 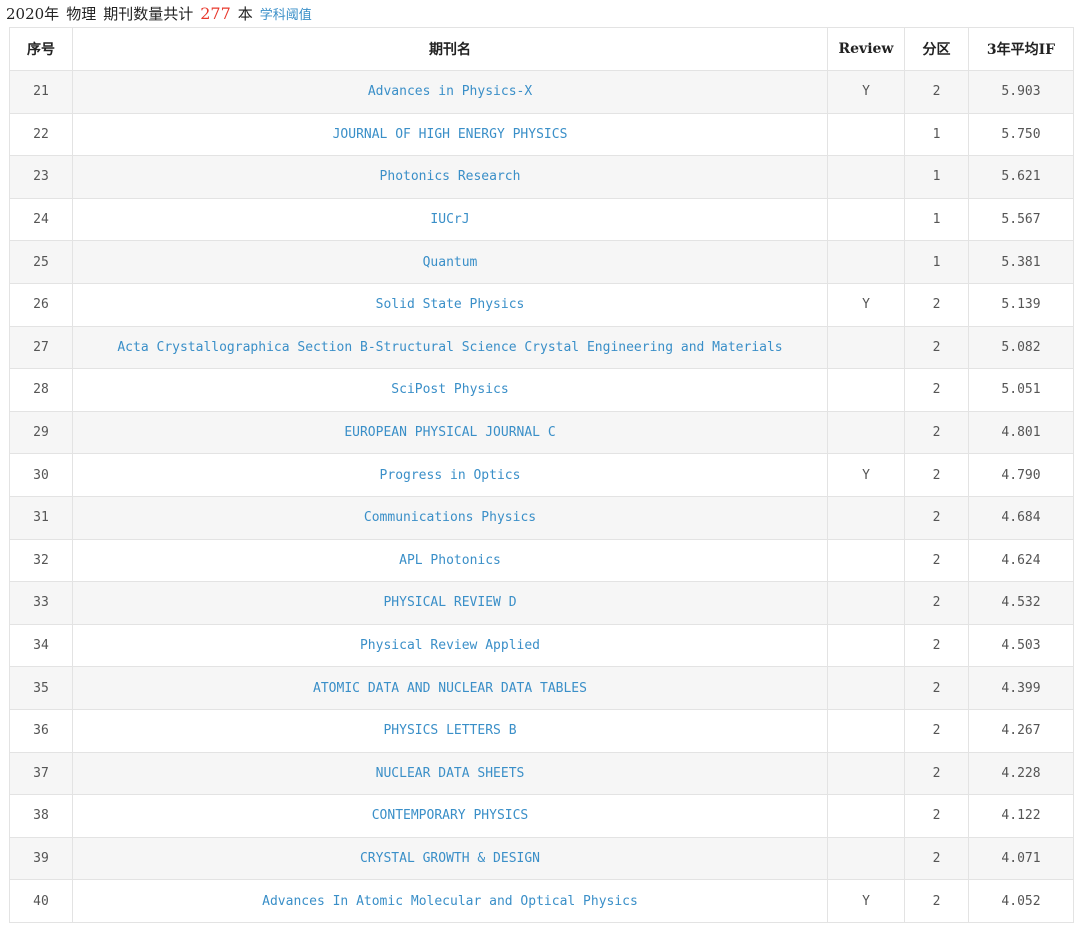 I want to click on table-row: 37 NUCLEAR DATA SHEETS 2 4.228, so click(x=541, y=773).